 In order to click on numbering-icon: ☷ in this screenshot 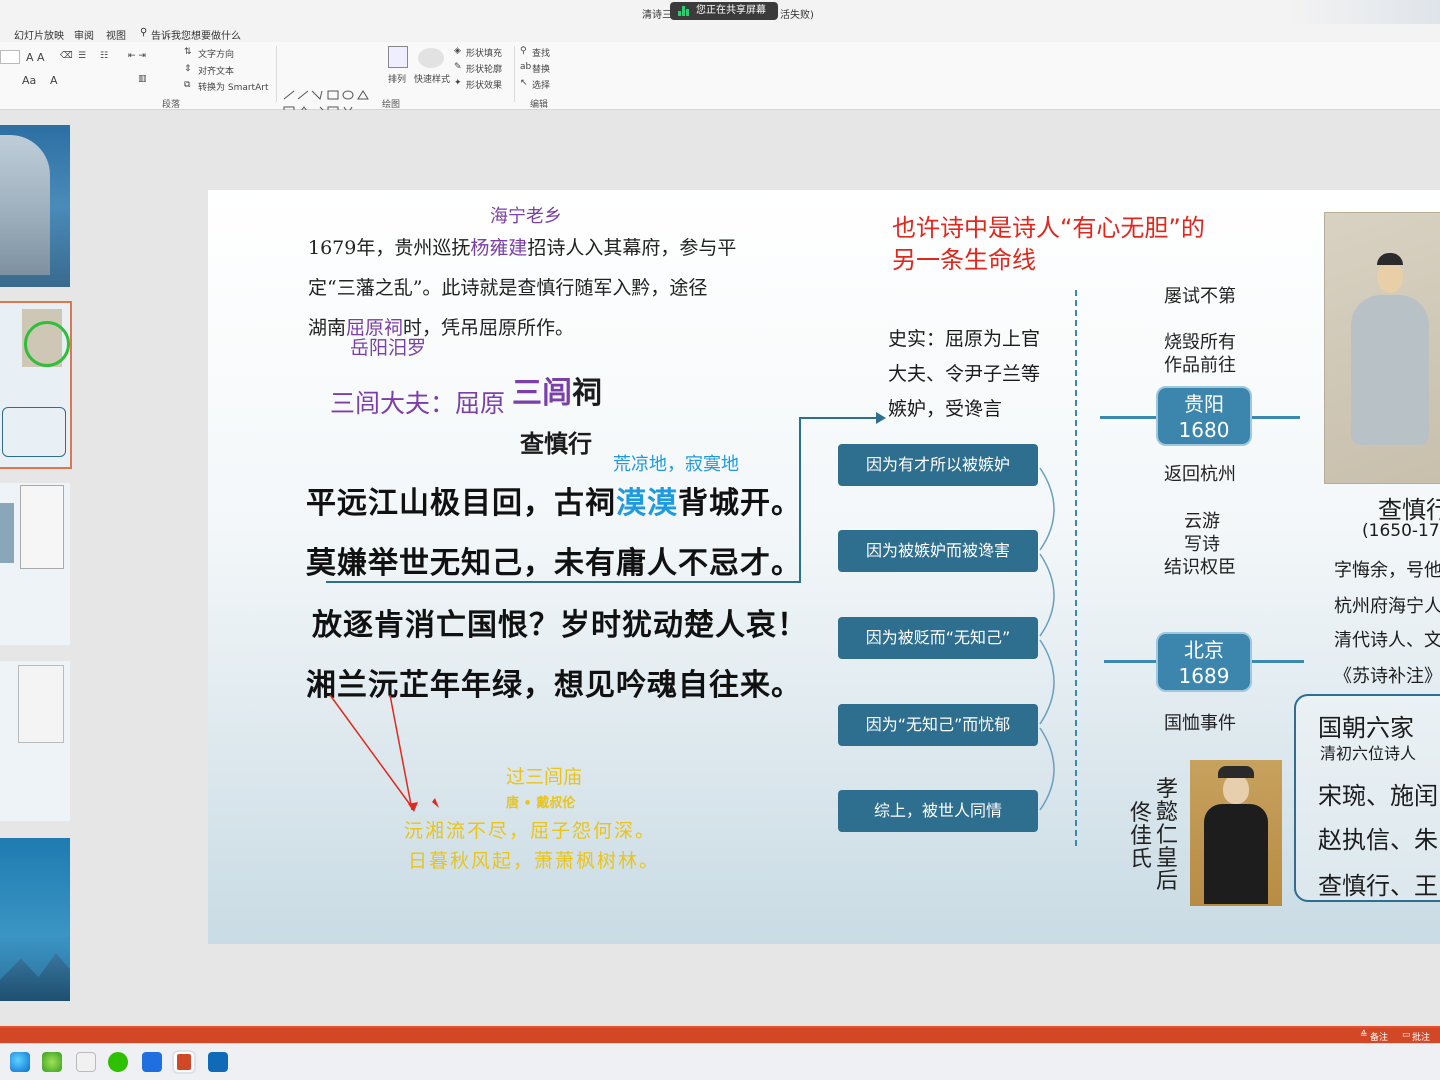, I will do `click(104, 56)`.